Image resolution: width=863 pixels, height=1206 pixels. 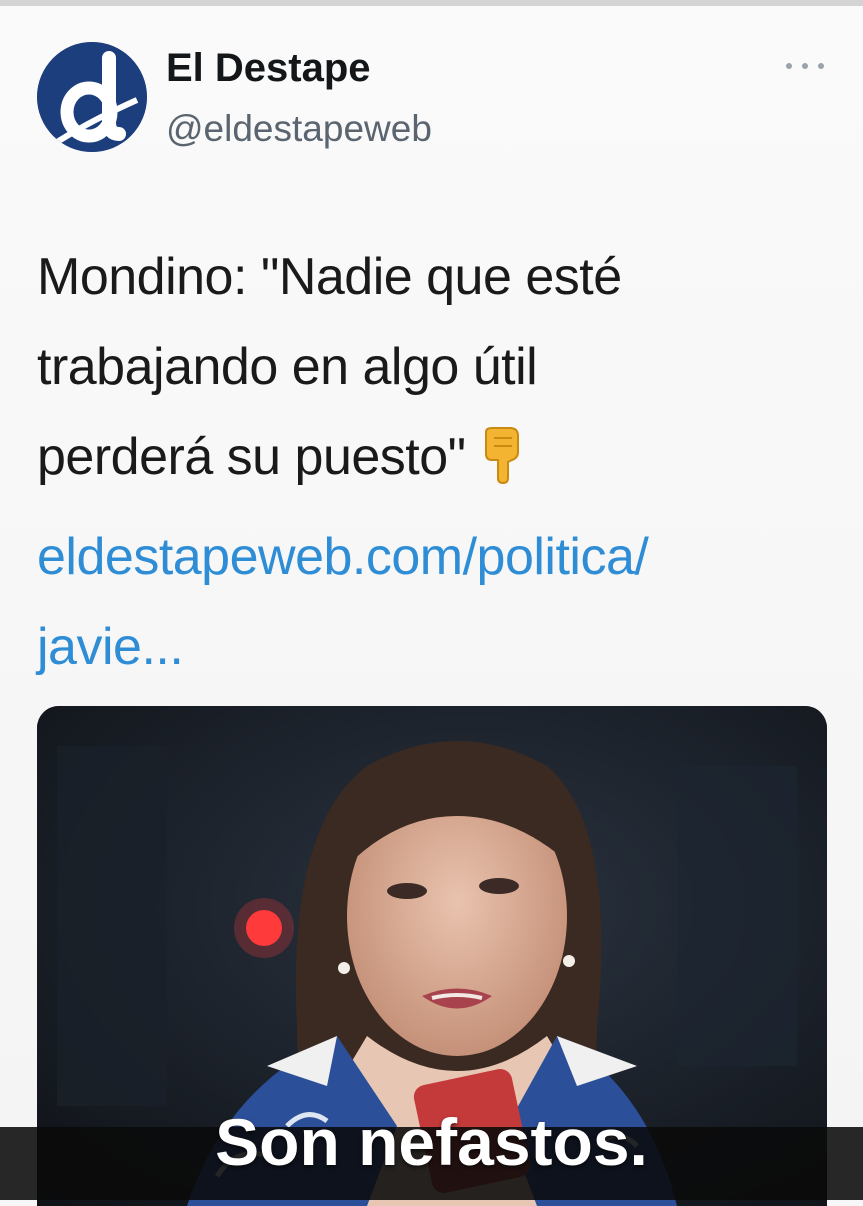 I want to click on pointing-down-emoji-icon, so click(x=503, y=467).